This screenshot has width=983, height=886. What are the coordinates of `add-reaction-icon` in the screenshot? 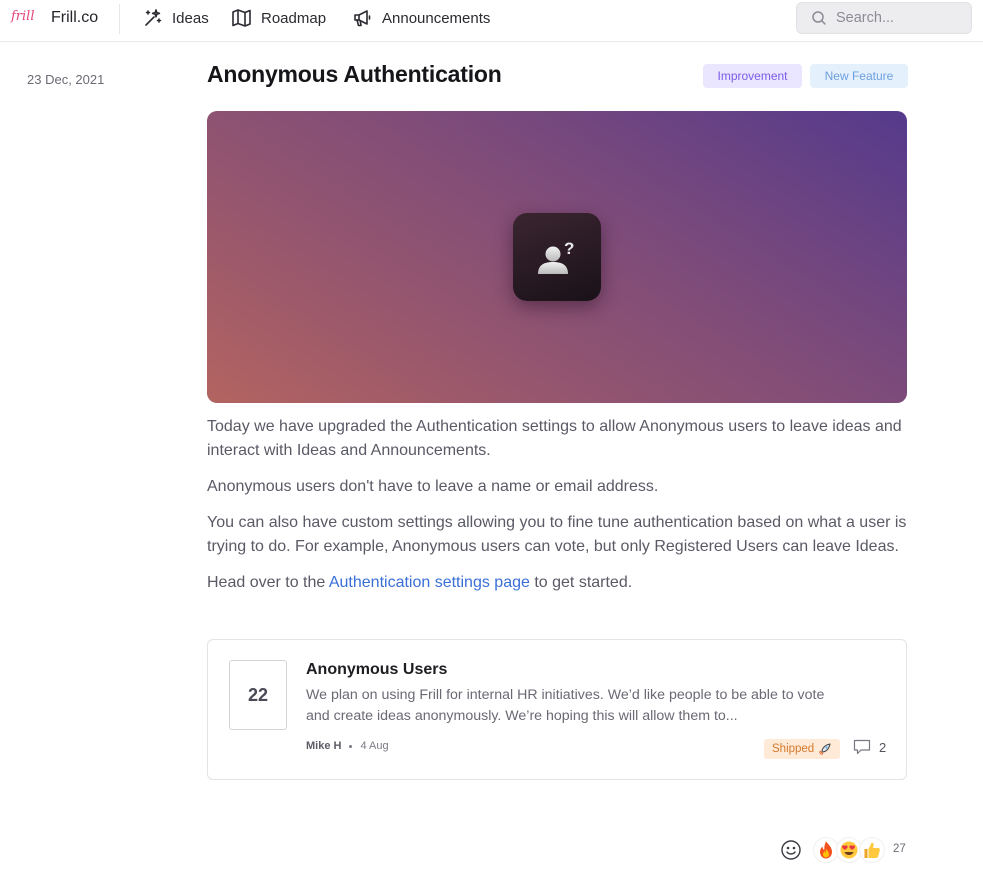 It's located at (791, 850).